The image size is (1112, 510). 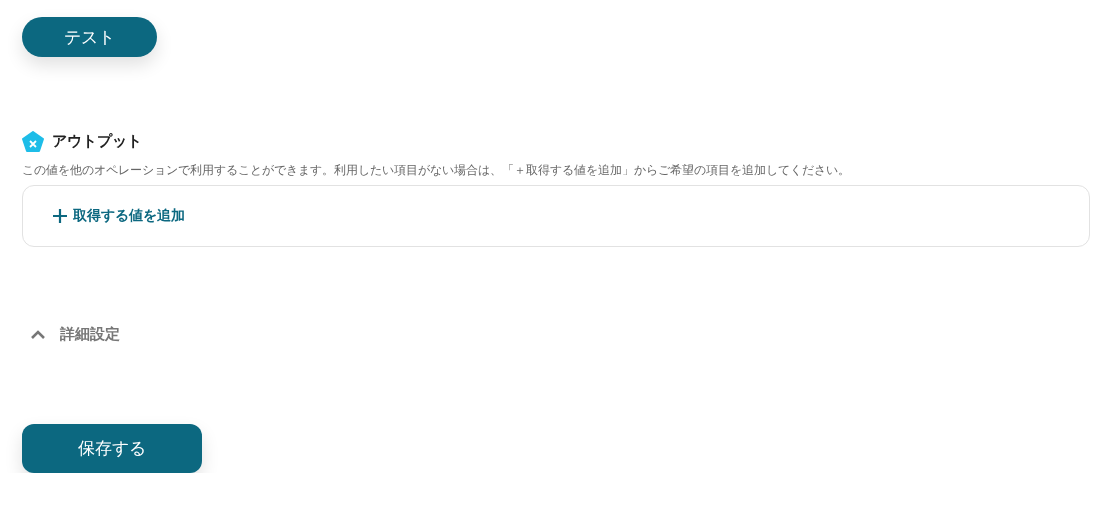 I want to click on add-value-button: 取得する値を追加, so click(x=119, y=216).